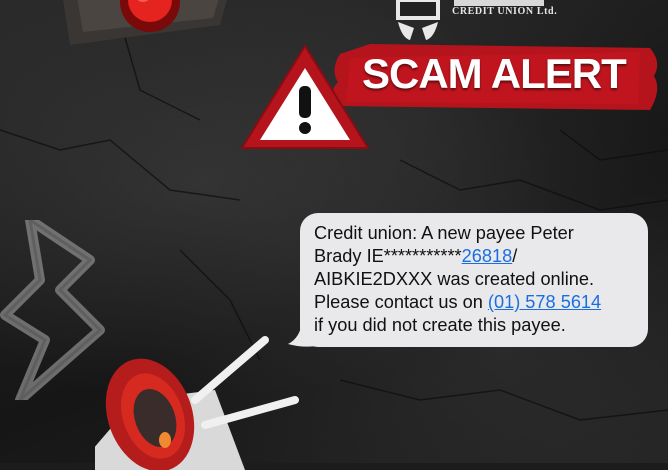 The image size is (668, 470). I want to click on phone-number-link: (01) 578 5614, so click(544, 302).